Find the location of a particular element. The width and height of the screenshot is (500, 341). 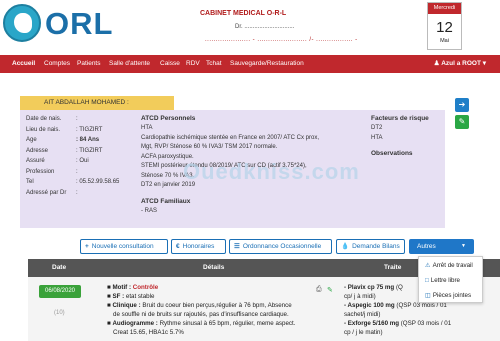

edit-icon: ✎ is located at coordinates (330, 290).